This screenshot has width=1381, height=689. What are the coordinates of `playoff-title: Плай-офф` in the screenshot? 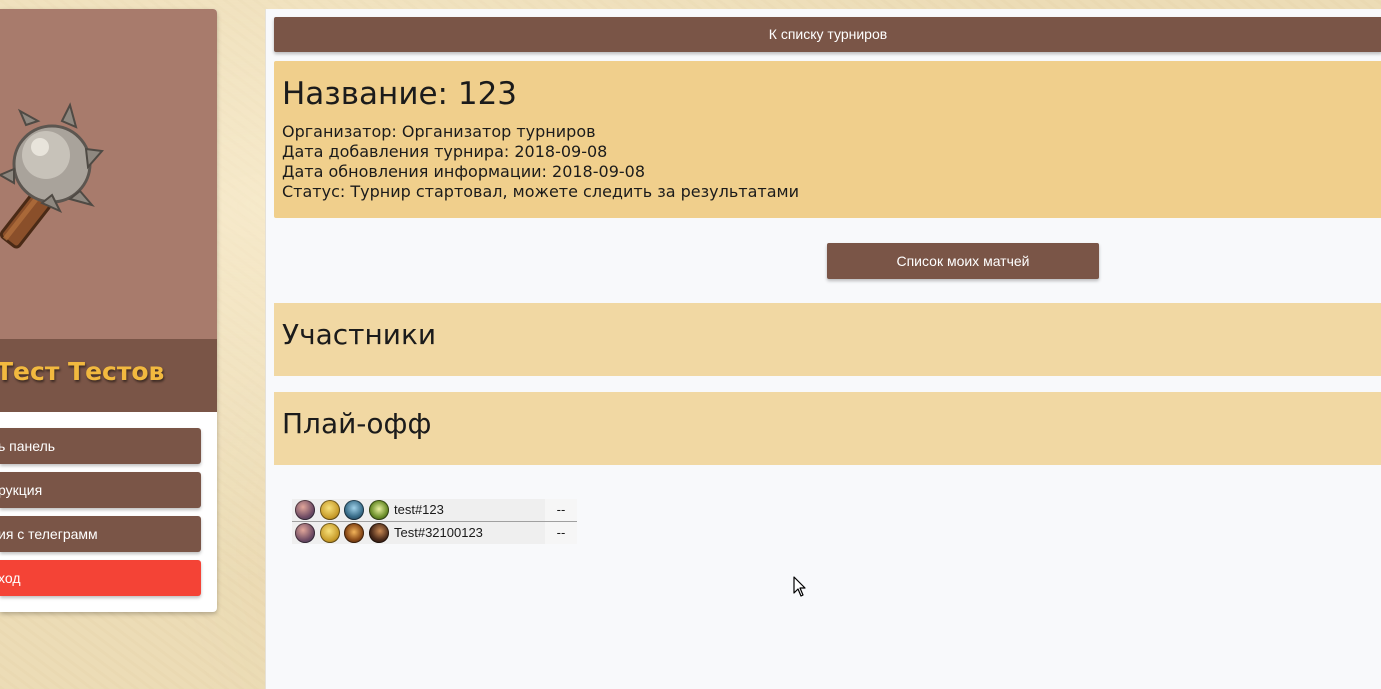 It's located at (357, 423).